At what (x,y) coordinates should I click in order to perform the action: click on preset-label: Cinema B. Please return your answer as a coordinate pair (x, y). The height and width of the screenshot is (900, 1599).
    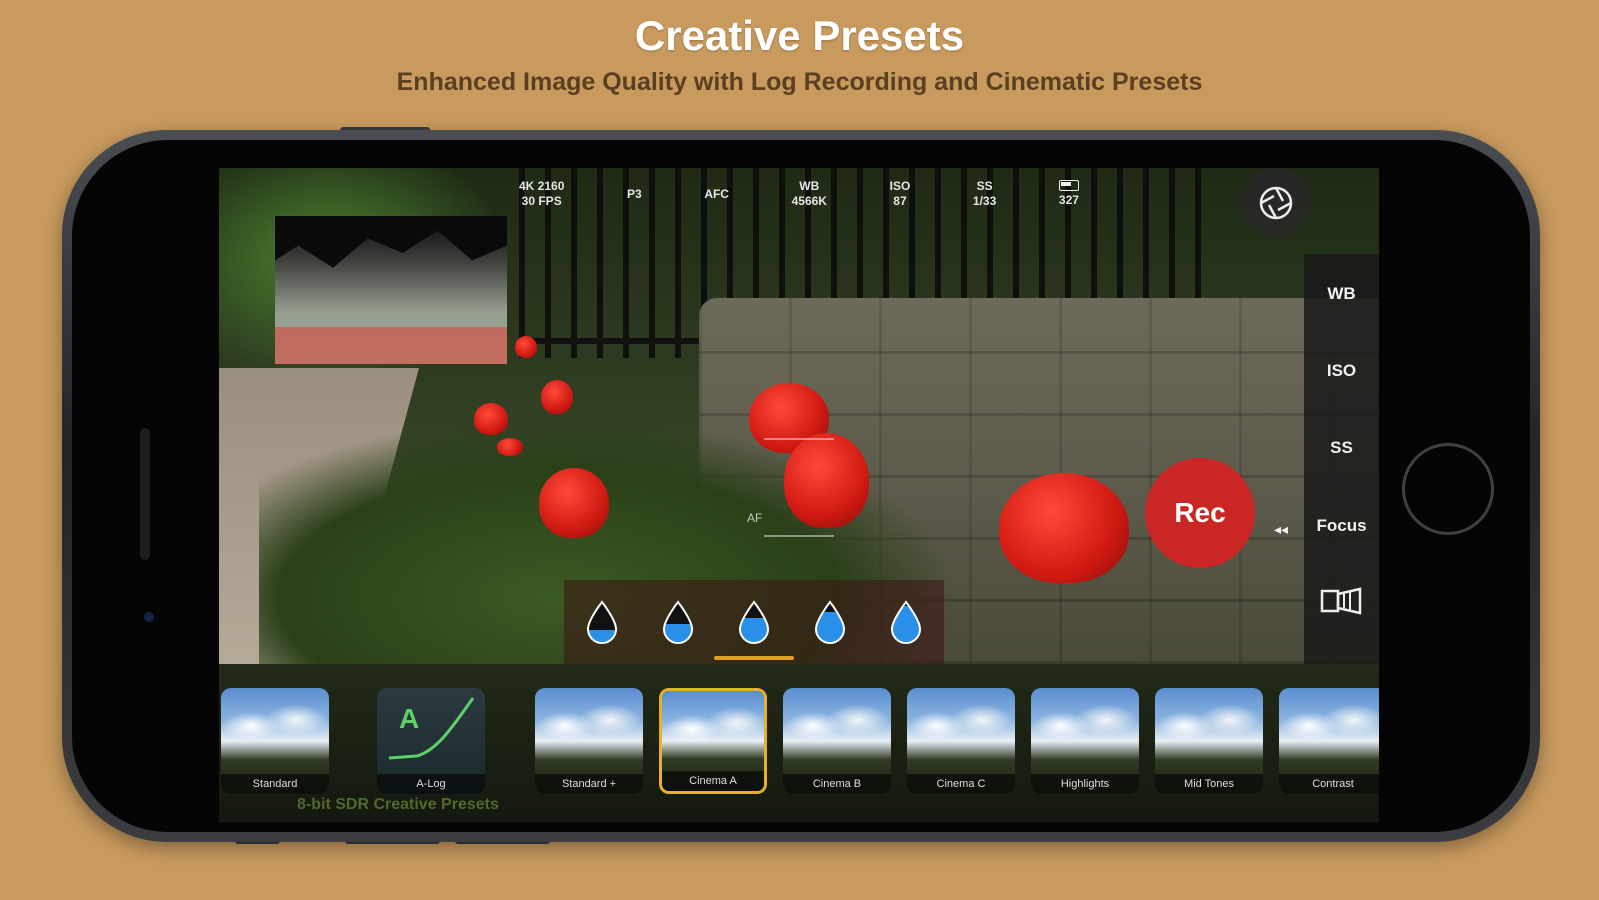
    Looking at the image, I should click on (837, 784).